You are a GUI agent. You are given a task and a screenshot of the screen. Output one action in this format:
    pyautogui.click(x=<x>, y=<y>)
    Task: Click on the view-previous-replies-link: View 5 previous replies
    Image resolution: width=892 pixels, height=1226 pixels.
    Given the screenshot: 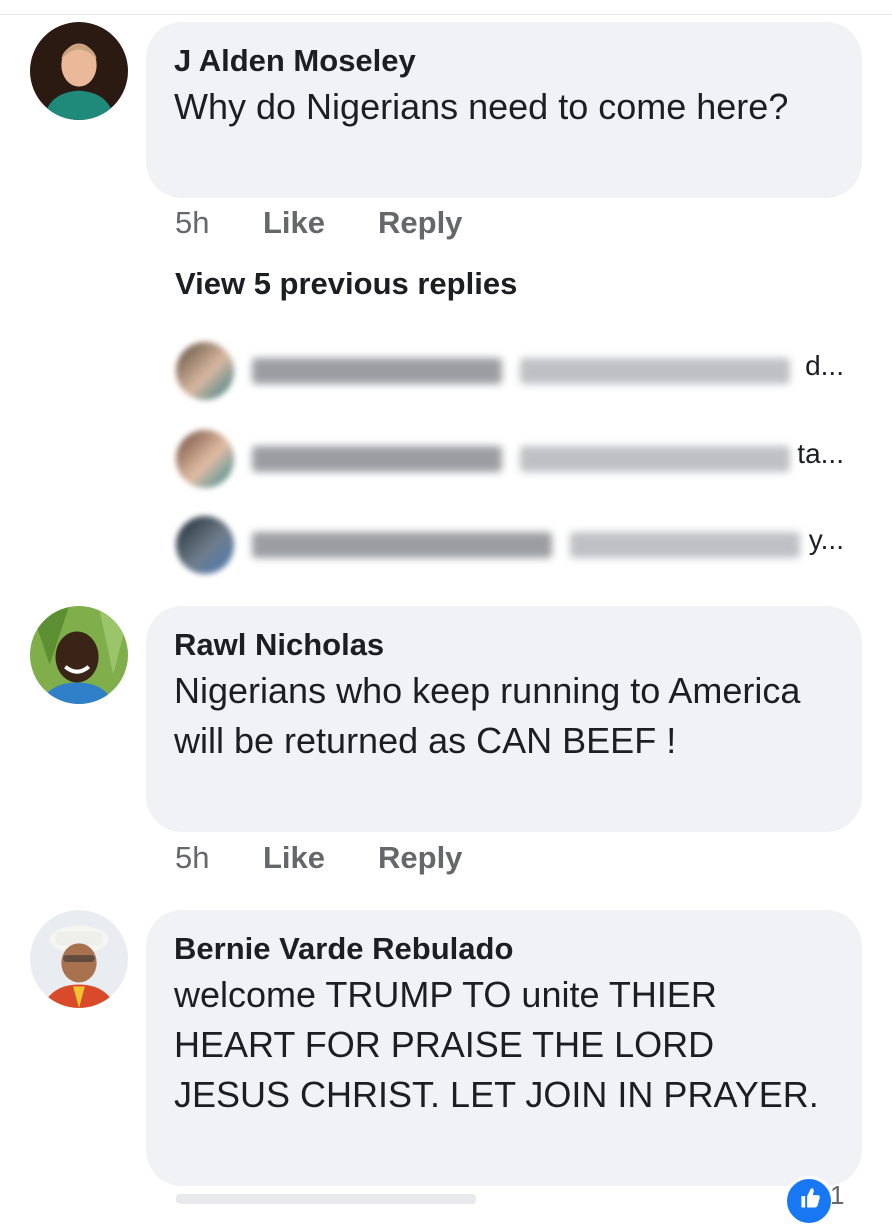 What is the action you would take?
    pyautogui.click(x=346, y=284)
    